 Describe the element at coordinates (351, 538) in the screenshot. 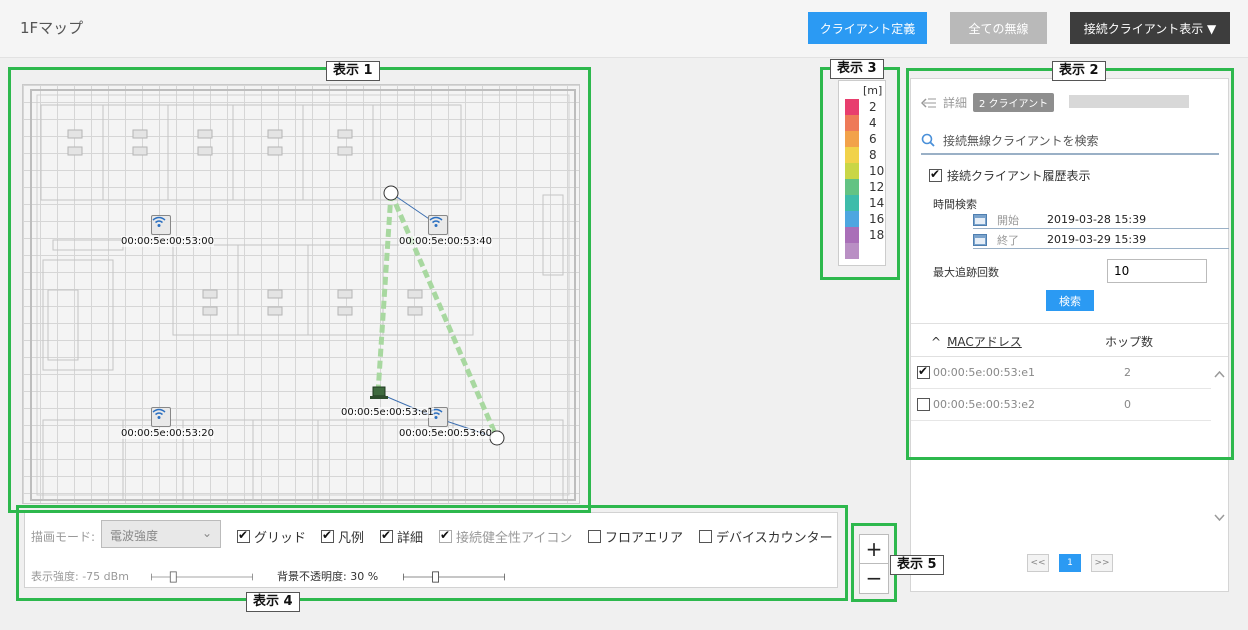

I see `legend-label: 凡例` at that location.